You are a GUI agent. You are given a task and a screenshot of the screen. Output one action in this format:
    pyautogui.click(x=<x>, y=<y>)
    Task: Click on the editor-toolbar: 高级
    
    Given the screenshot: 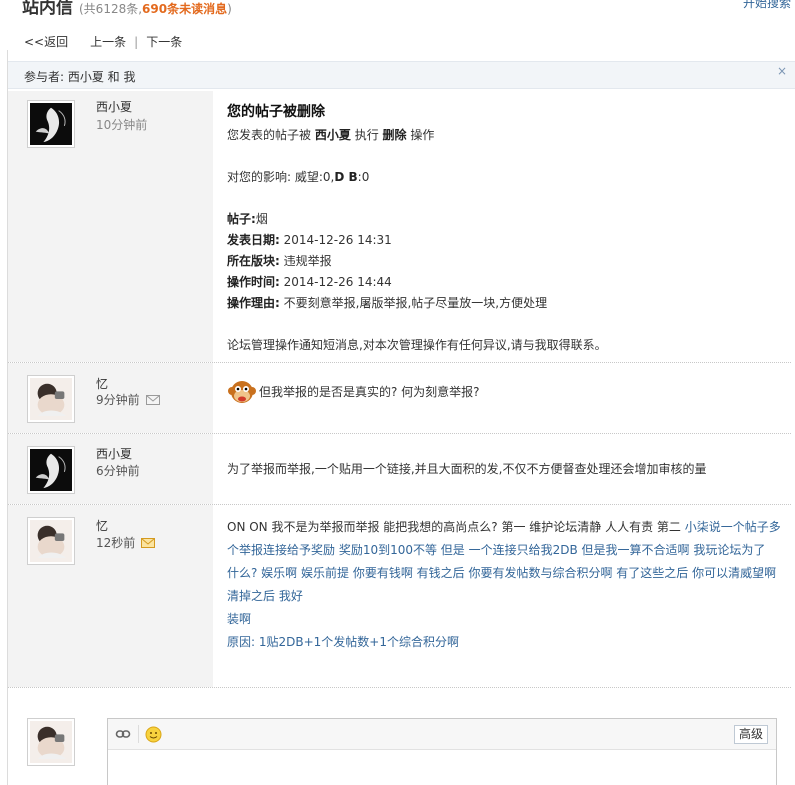 What is the action you would take?
    pyautogui.click(x=442, y=734)
    